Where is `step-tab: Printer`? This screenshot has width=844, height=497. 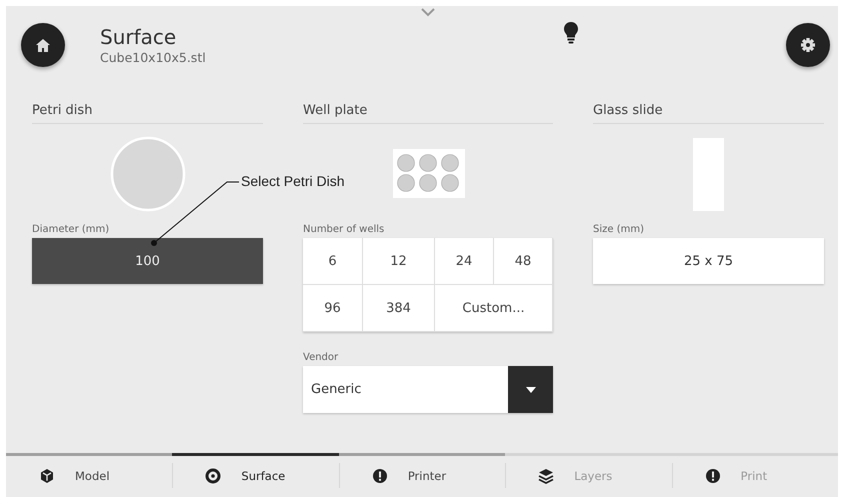 step-tab: Printer is located at coordinates (422, 475).